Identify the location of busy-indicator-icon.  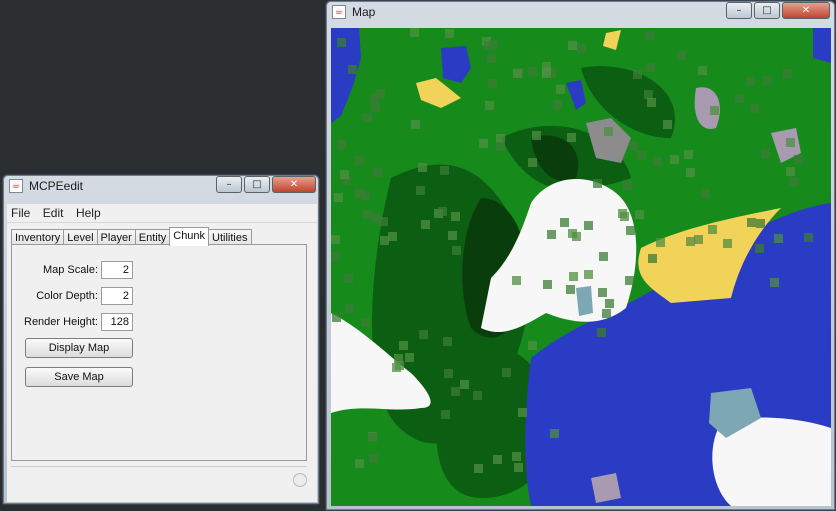
(300, 480).